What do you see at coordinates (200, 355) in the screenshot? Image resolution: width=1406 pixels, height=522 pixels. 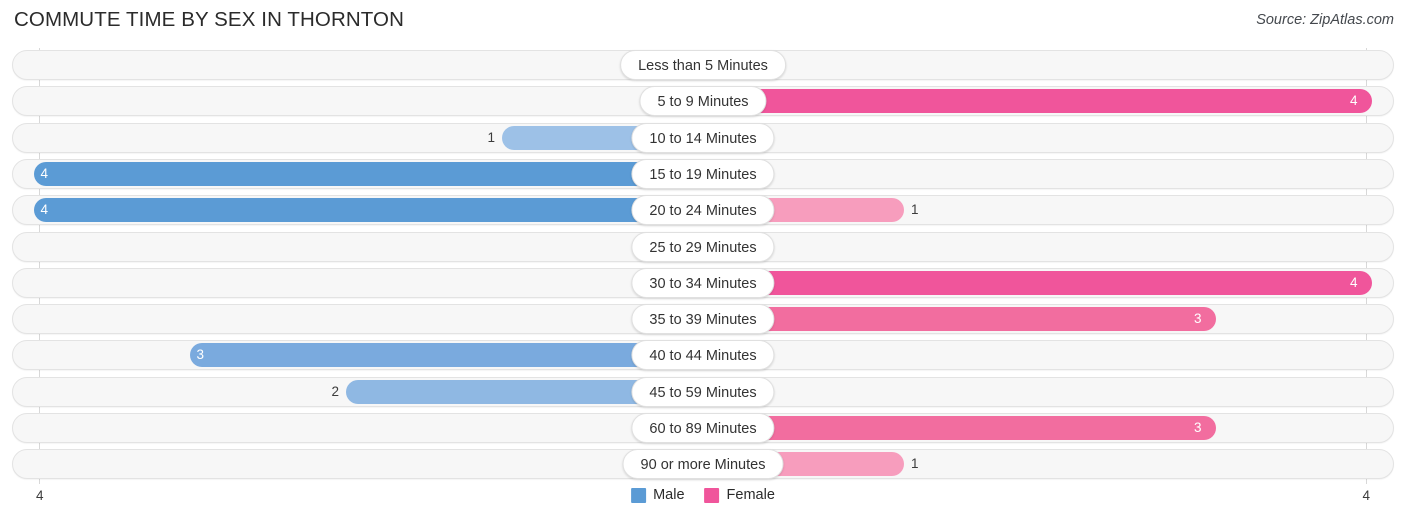 I see `bar-value-male: 3` at bounding box center [200, 355].